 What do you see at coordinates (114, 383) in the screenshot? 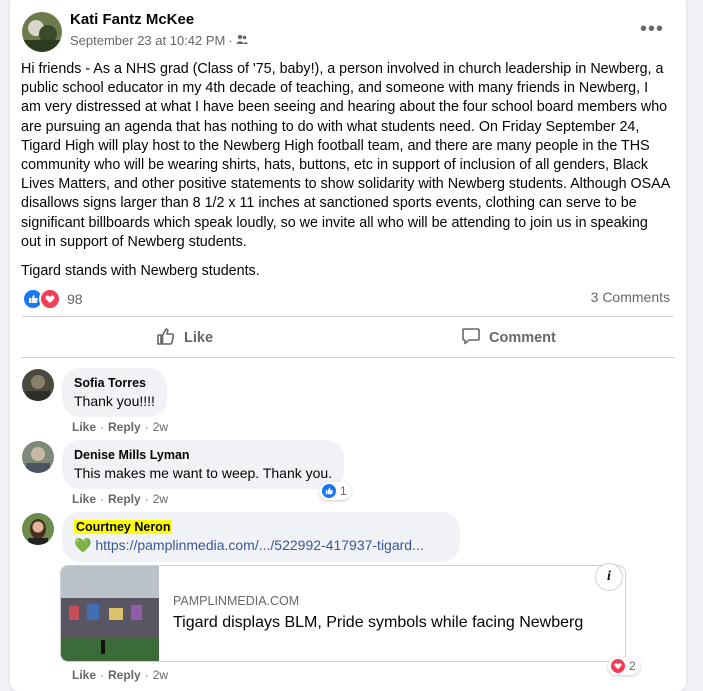
I see `comment-author: Sofia Torres` at bounding box center [114, 383].